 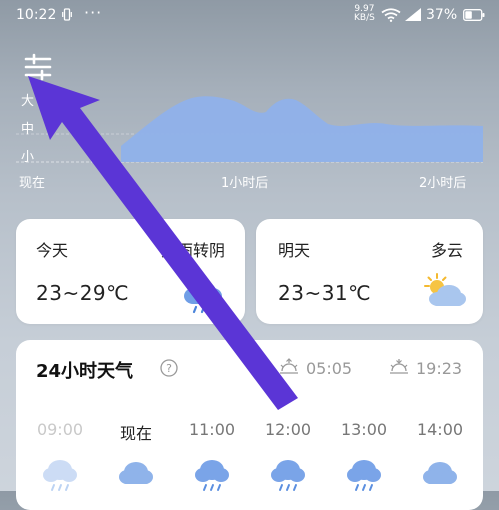 I want to click on today-card: 今天 大雨转阴 23~29℃, so click(x=130, y=271).